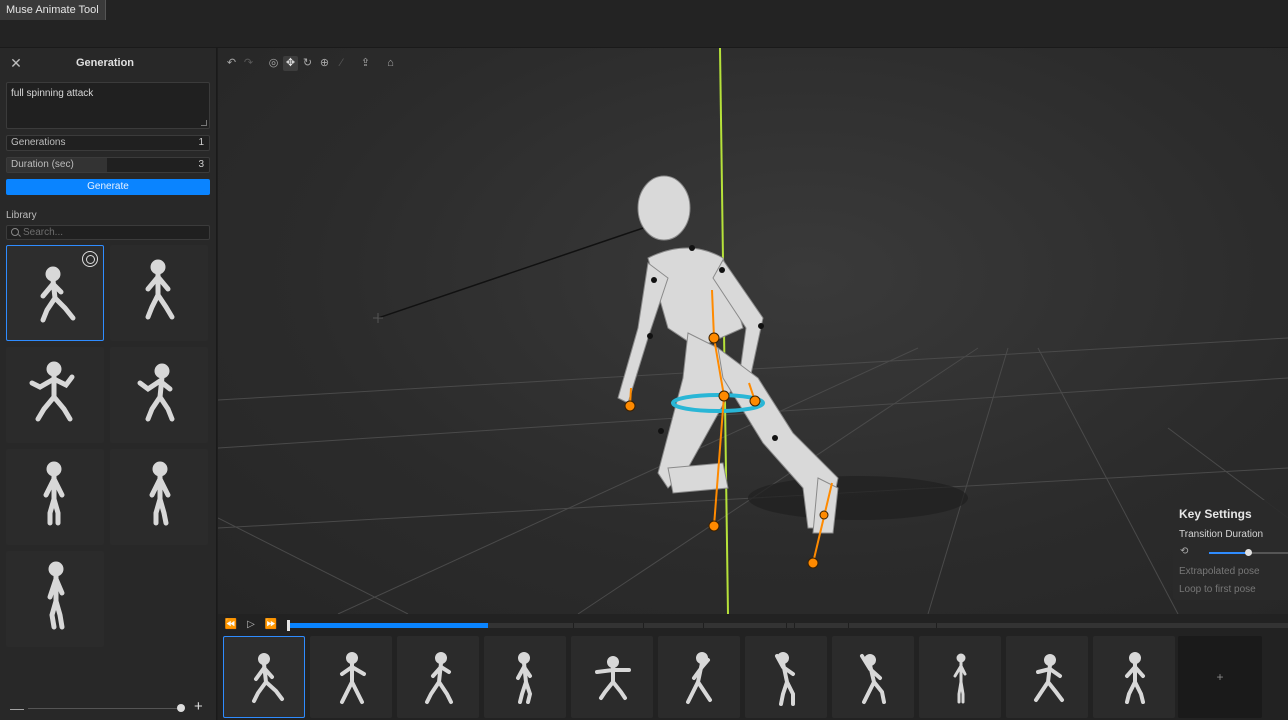  I want to click on extrapolated-pose-option: Extrapolated pose, so click(1219, 571).